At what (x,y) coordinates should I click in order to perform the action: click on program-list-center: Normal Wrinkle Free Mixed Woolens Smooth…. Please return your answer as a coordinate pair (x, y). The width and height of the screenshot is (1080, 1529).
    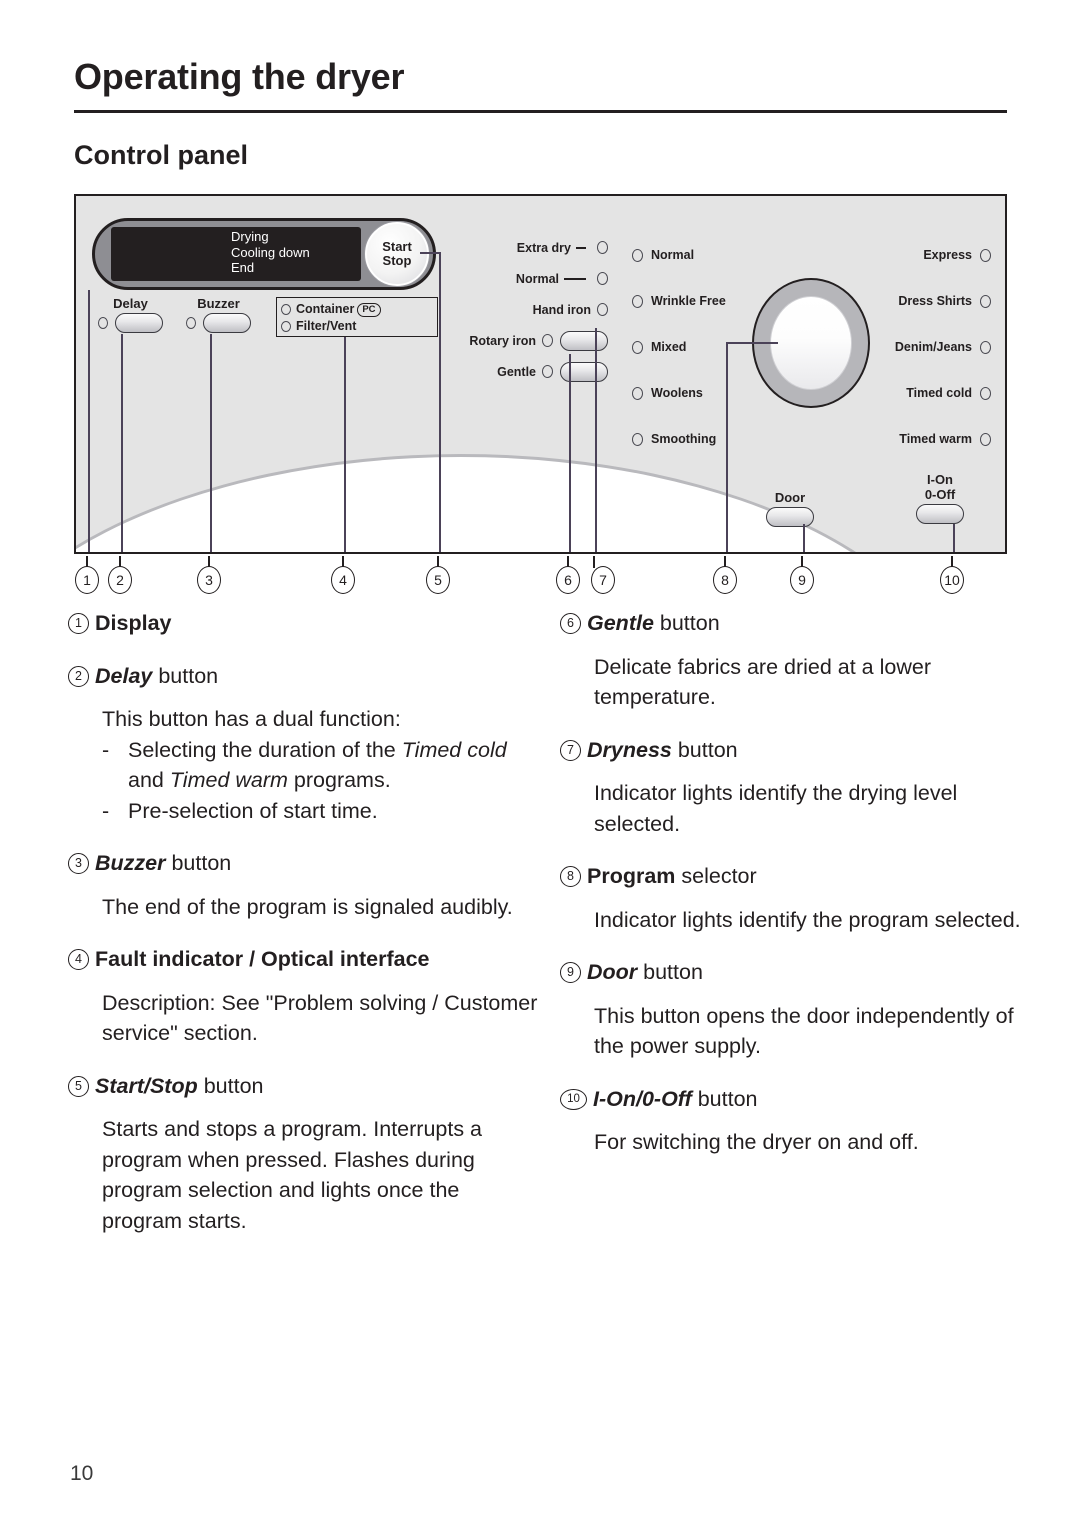
    Looking at the image, I should click on (679, 347).